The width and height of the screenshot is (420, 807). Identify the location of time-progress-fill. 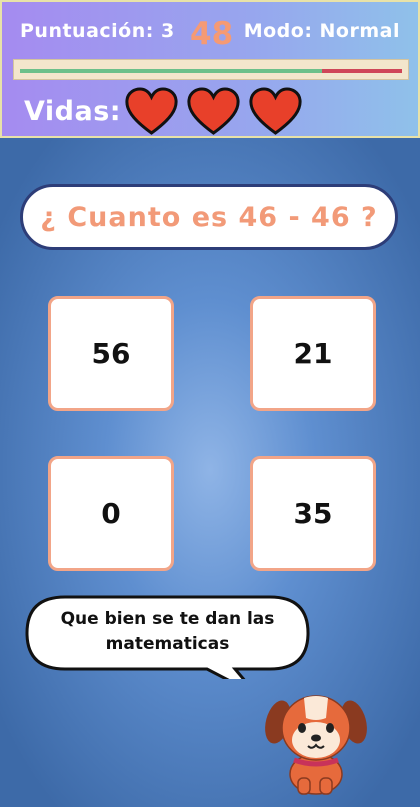
(171, 71).